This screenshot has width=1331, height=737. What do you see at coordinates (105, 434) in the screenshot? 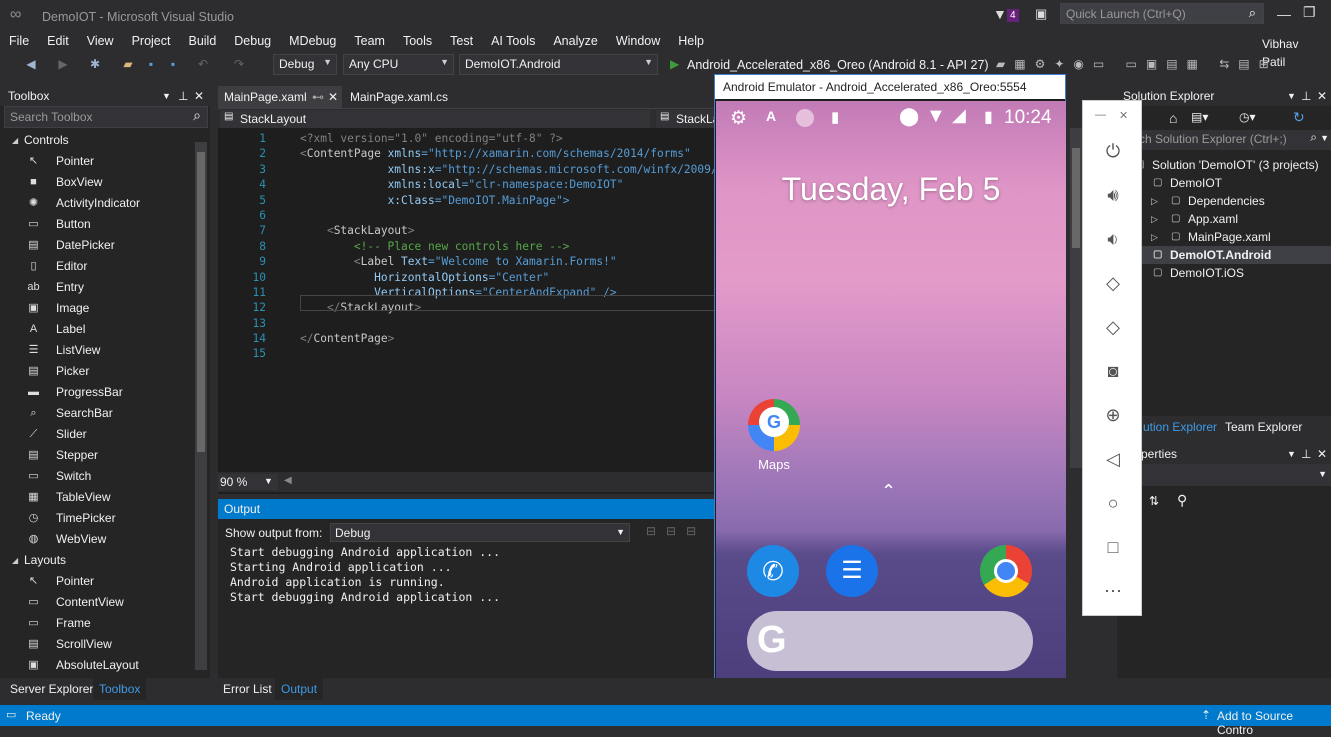
I see `toolbox-item: ⟋ Slider` at bounding box center [105, 434].